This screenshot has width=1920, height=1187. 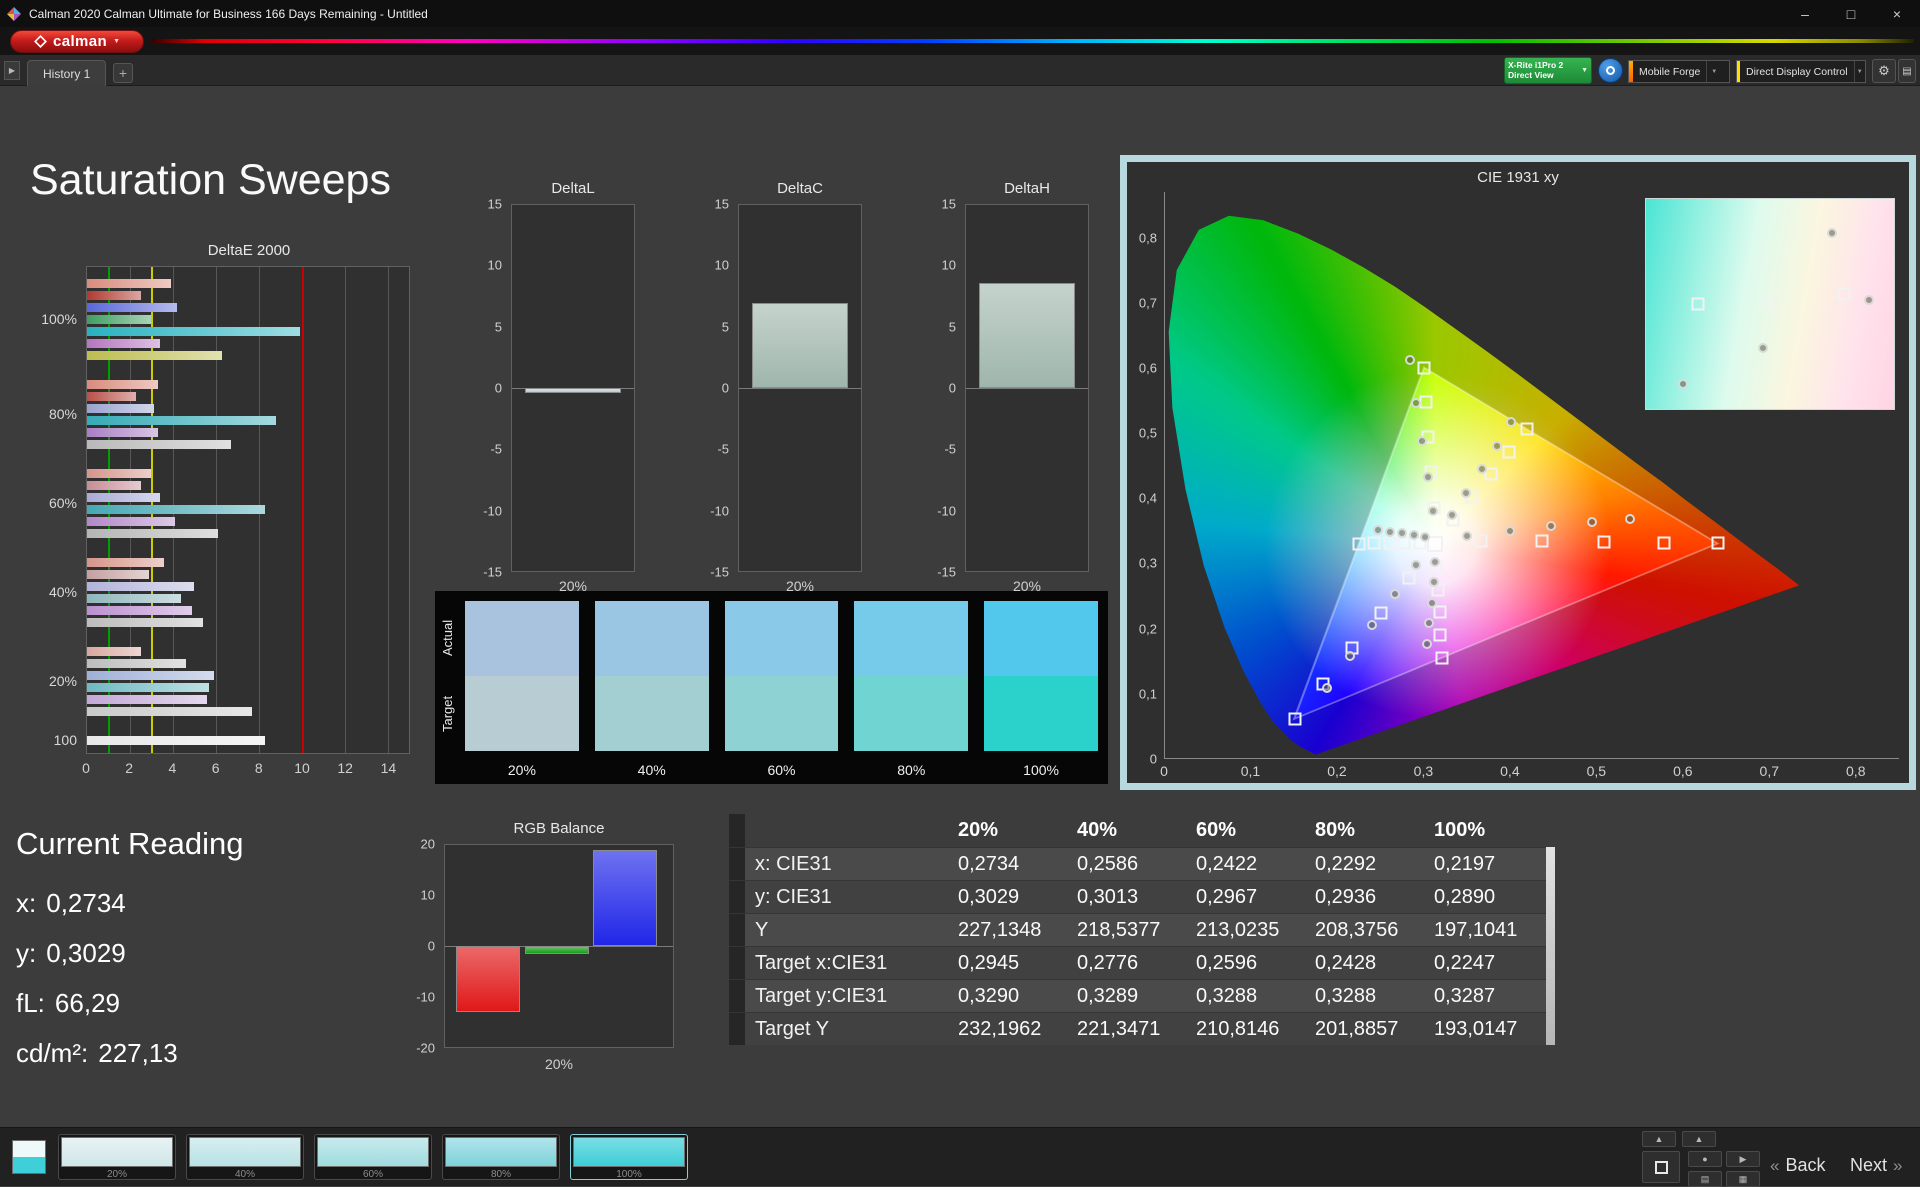 What do you see at coordinates (1876, 1165) in the screenshot?
I see `next-button: Next »` at bounding box center [1876, 1165].